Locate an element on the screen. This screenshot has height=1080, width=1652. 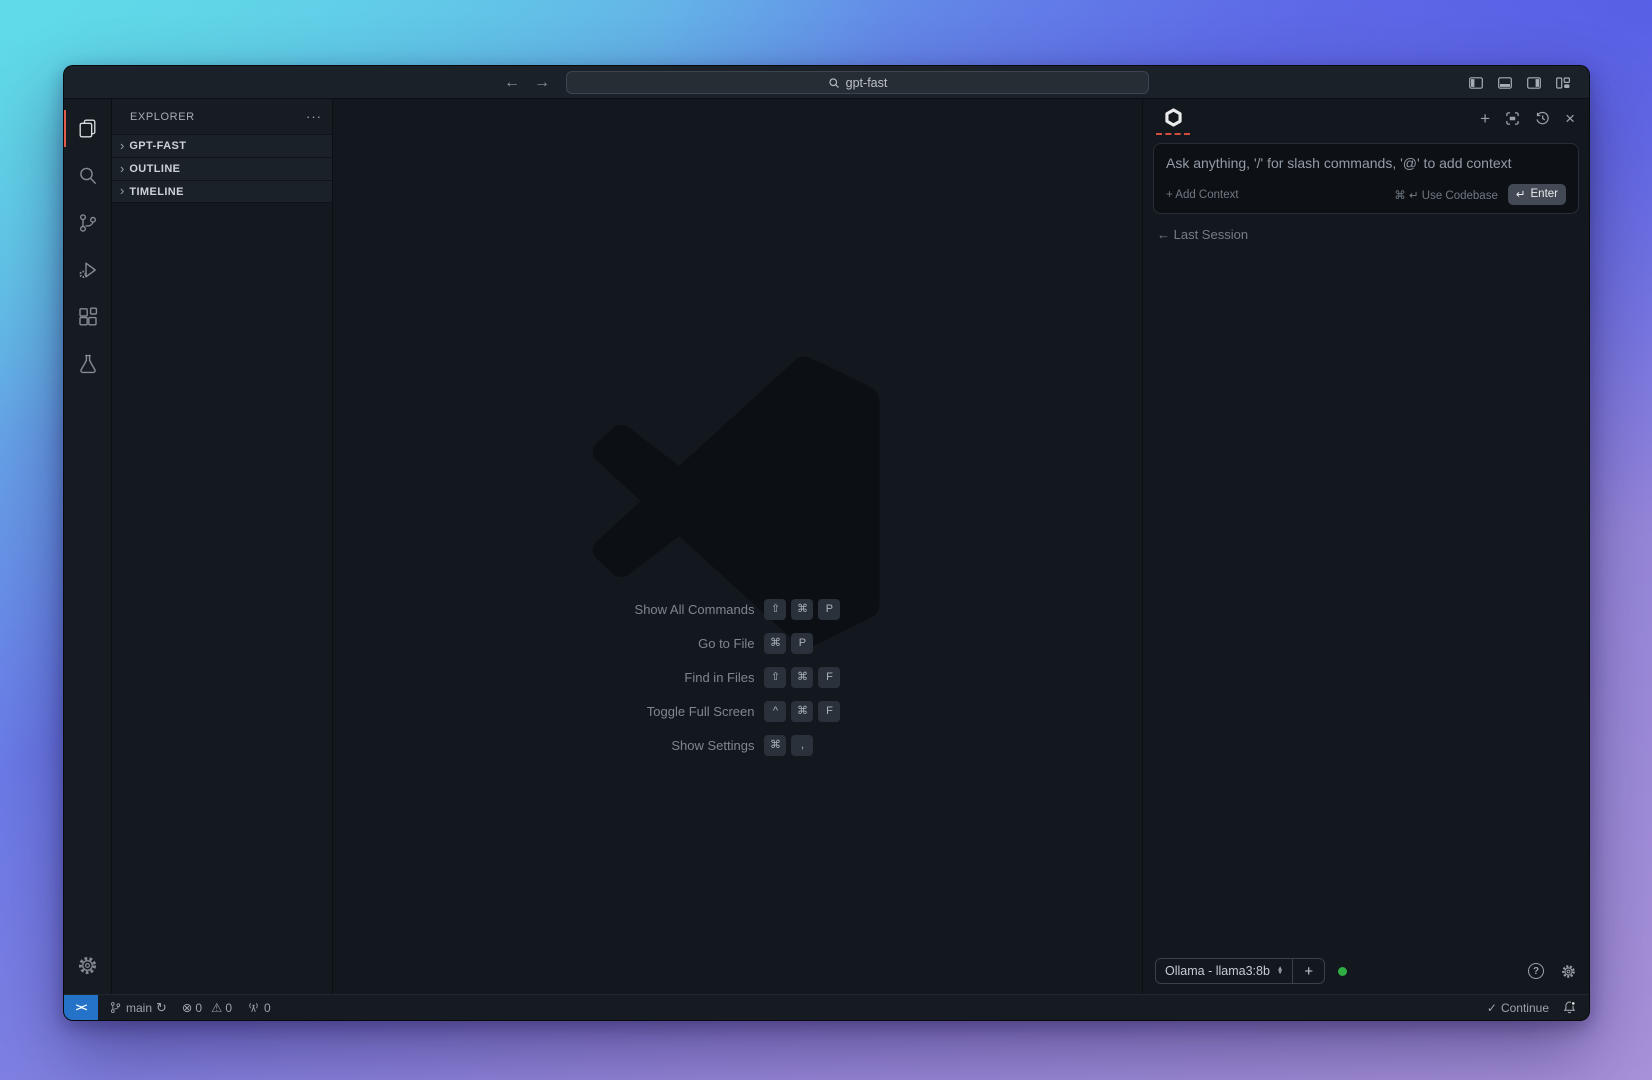
explorer-section-outline: › OUTLINE is located at coordinates (222, 168).